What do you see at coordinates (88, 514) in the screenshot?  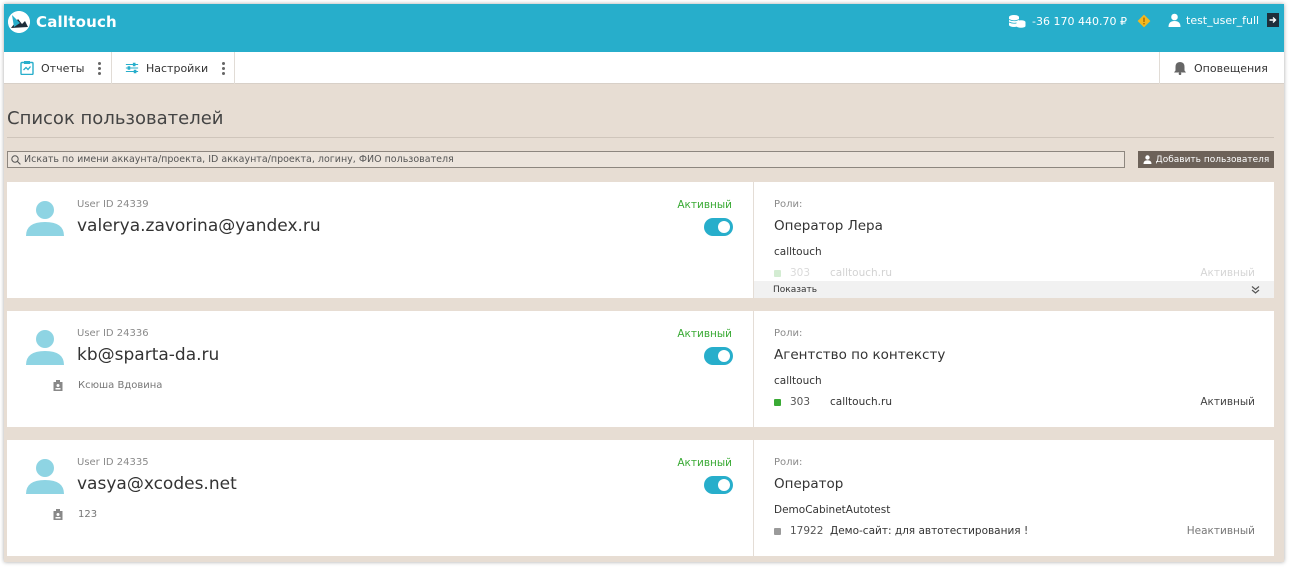 I see `user-fio-text: 123` at bounding box center [88, 514].